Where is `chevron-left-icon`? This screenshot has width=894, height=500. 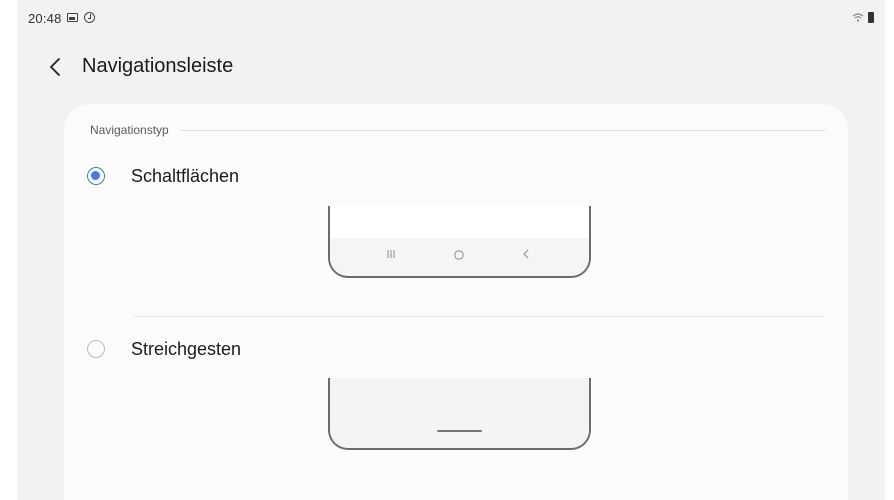 chevron-left-icon is located at coordinates (55, 67).